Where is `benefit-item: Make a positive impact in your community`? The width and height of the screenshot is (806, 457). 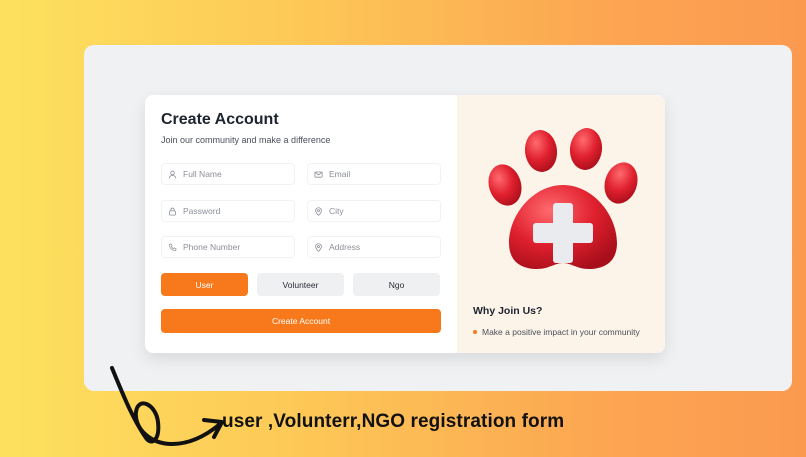 benefit-item: Make a positive impact in your community is located at coordinates (556, 332).